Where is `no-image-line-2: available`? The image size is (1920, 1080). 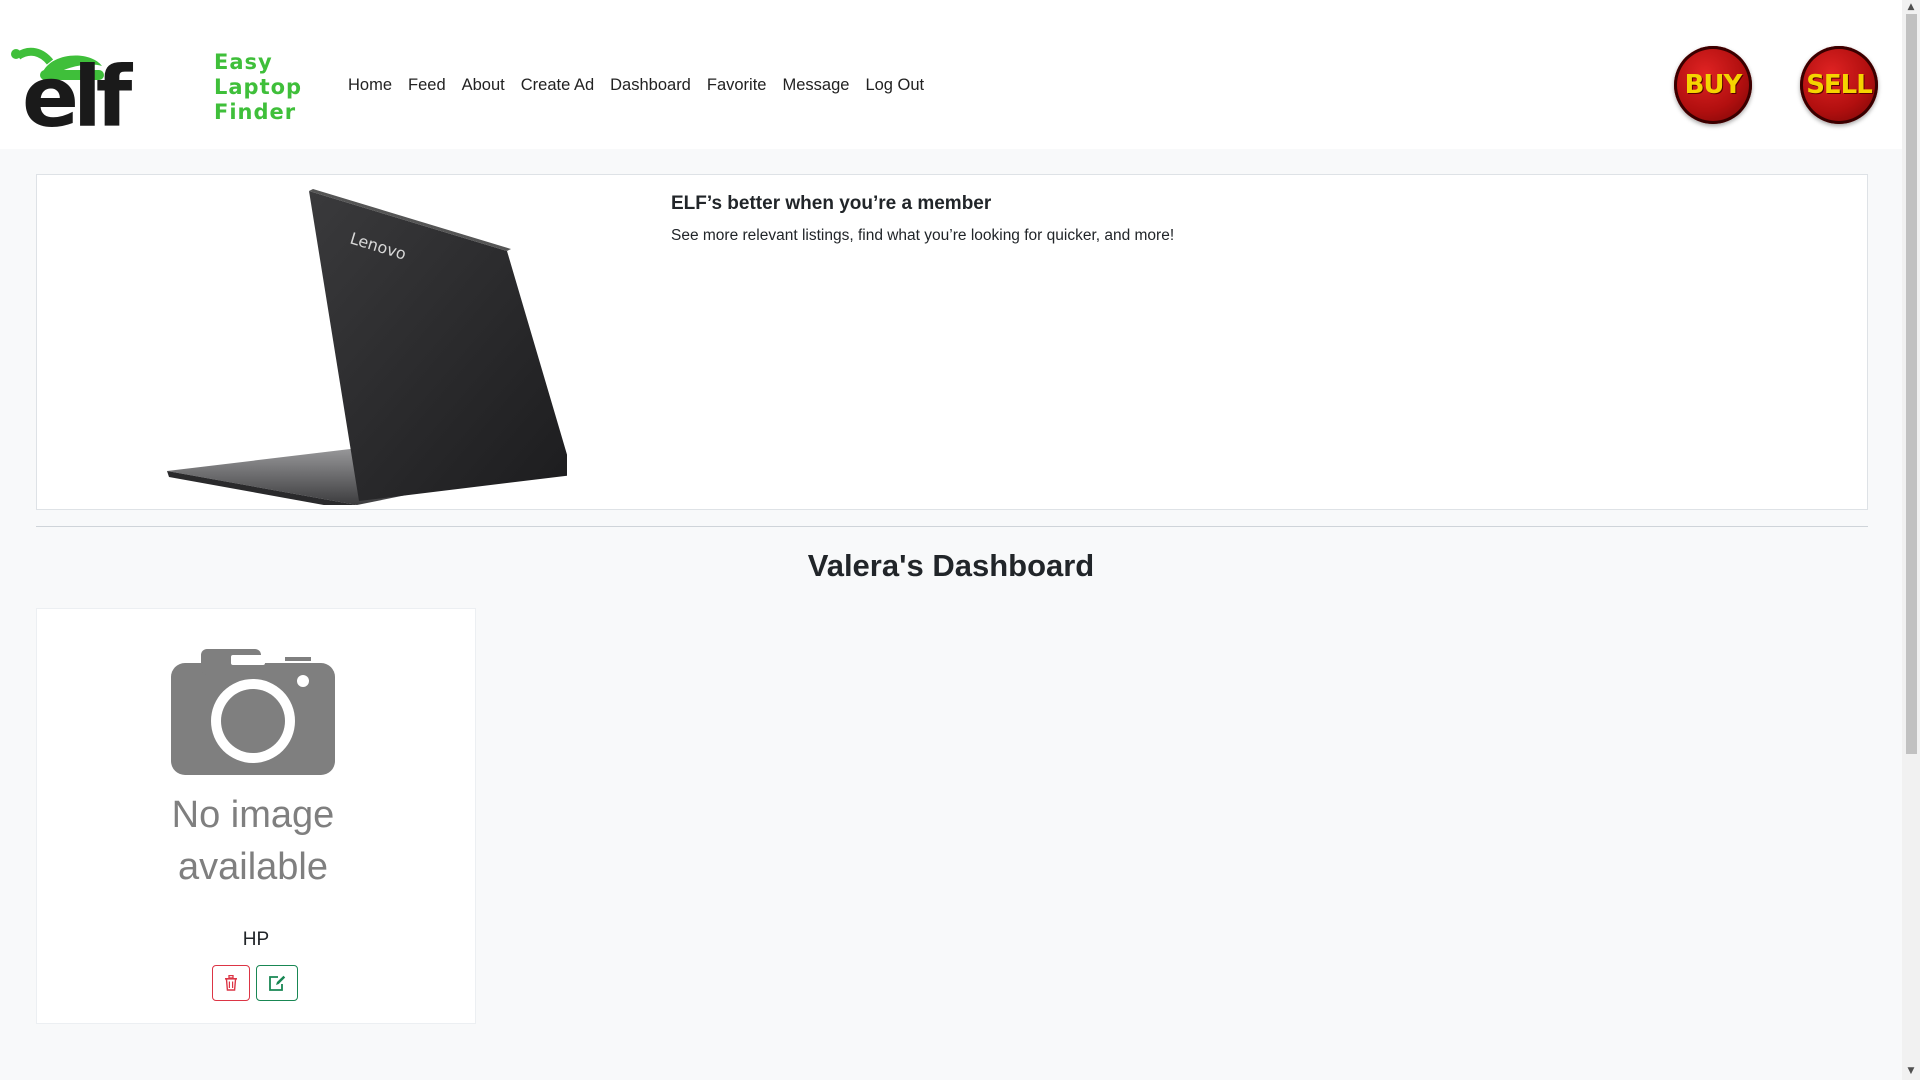
no-image-line-2: available is located at coordinates (253, 867).